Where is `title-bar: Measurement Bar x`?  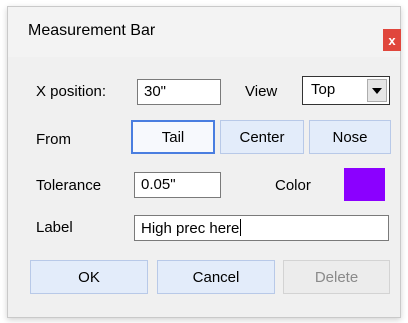 title-bar: Measurement Bar x is located at coordinates (204, 32).